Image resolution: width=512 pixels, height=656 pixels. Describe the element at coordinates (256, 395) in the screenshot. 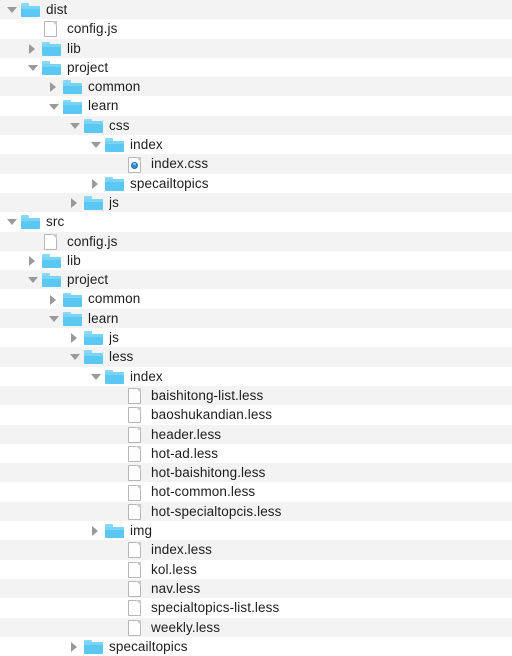

I see `tree-row-file: baishitong-list.less` at that location.